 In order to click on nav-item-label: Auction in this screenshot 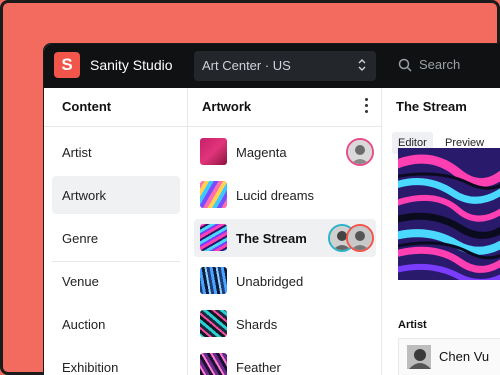, I will do `click(84, 324)`.